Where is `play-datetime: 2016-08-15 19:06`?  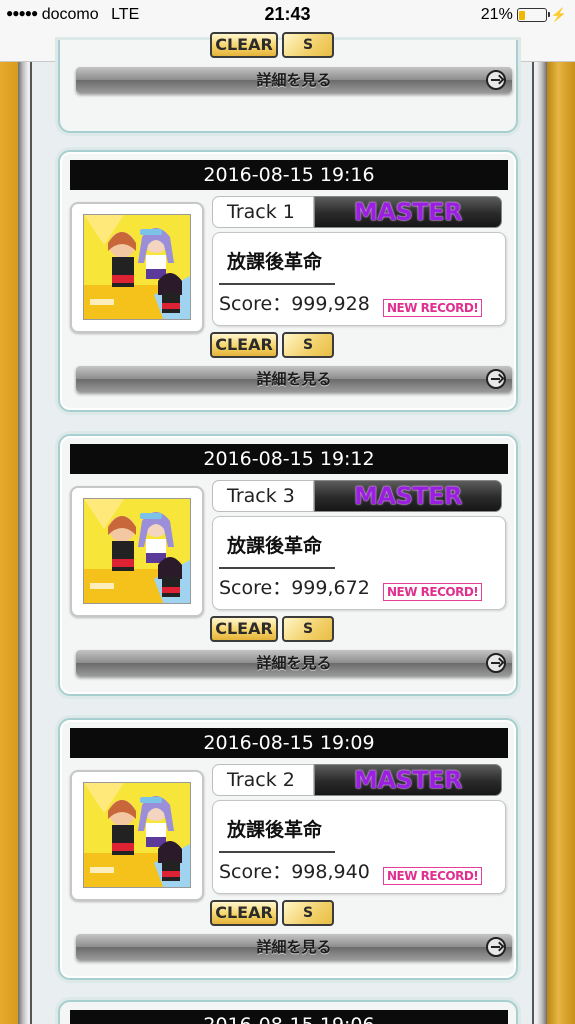 play-datetime: 2016-08-15 19:06 is located at coordinates (289, 1017).